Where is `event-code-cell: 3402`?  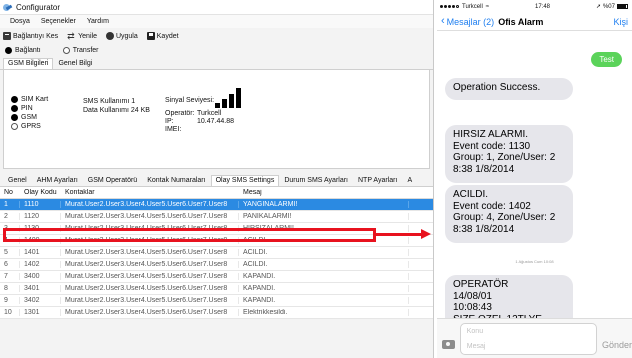
event-code-cell: 3402 is located at coordinates (40, 300).